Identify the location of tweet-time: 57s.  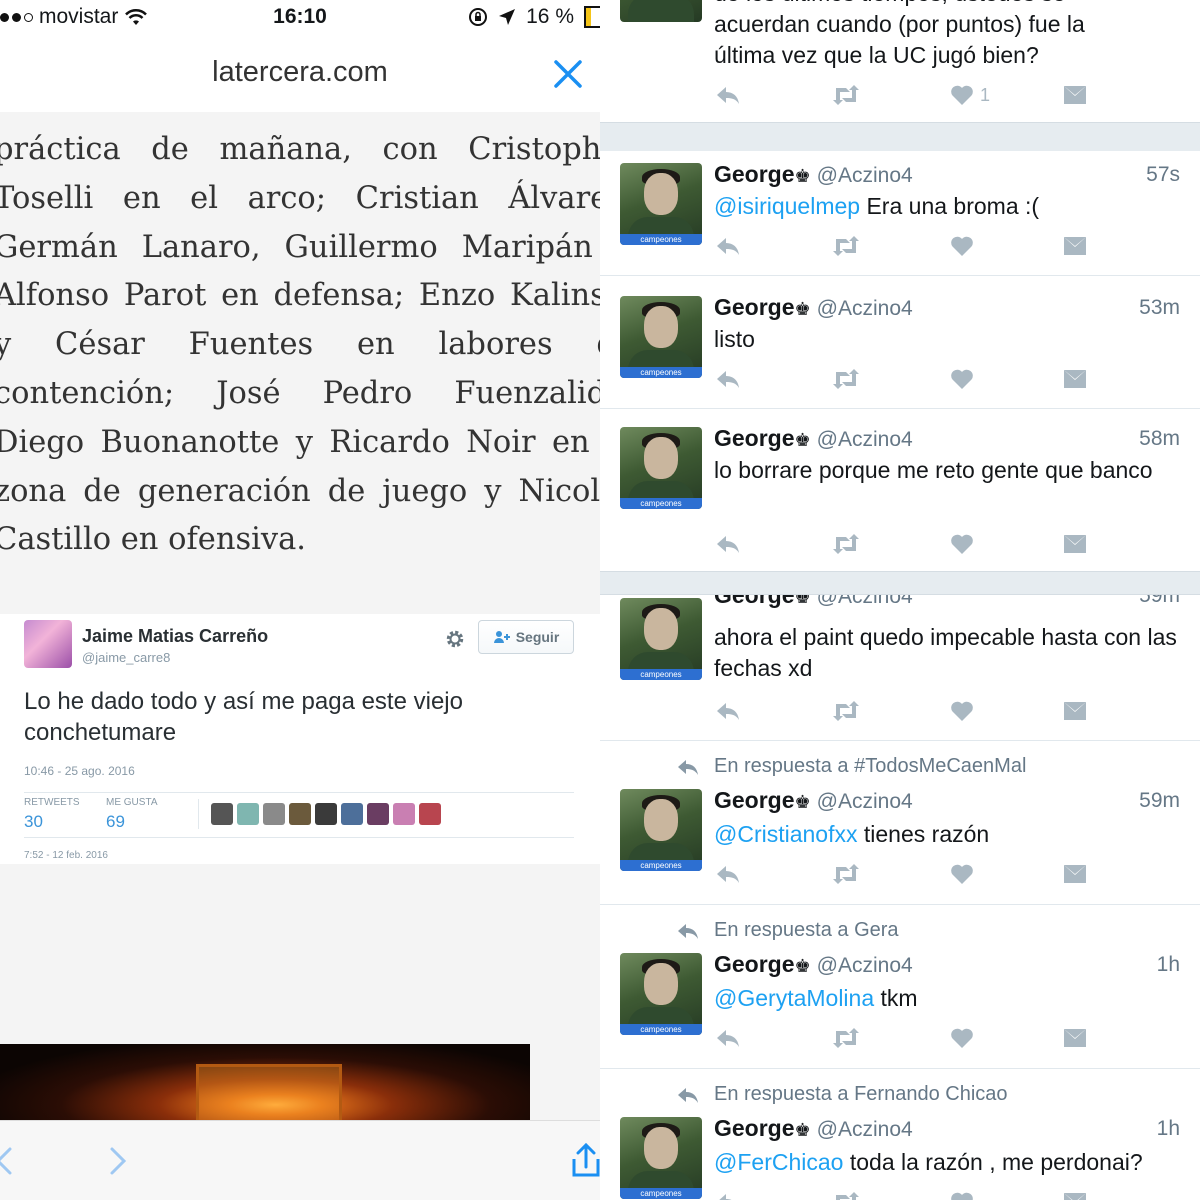
(1163, 175).